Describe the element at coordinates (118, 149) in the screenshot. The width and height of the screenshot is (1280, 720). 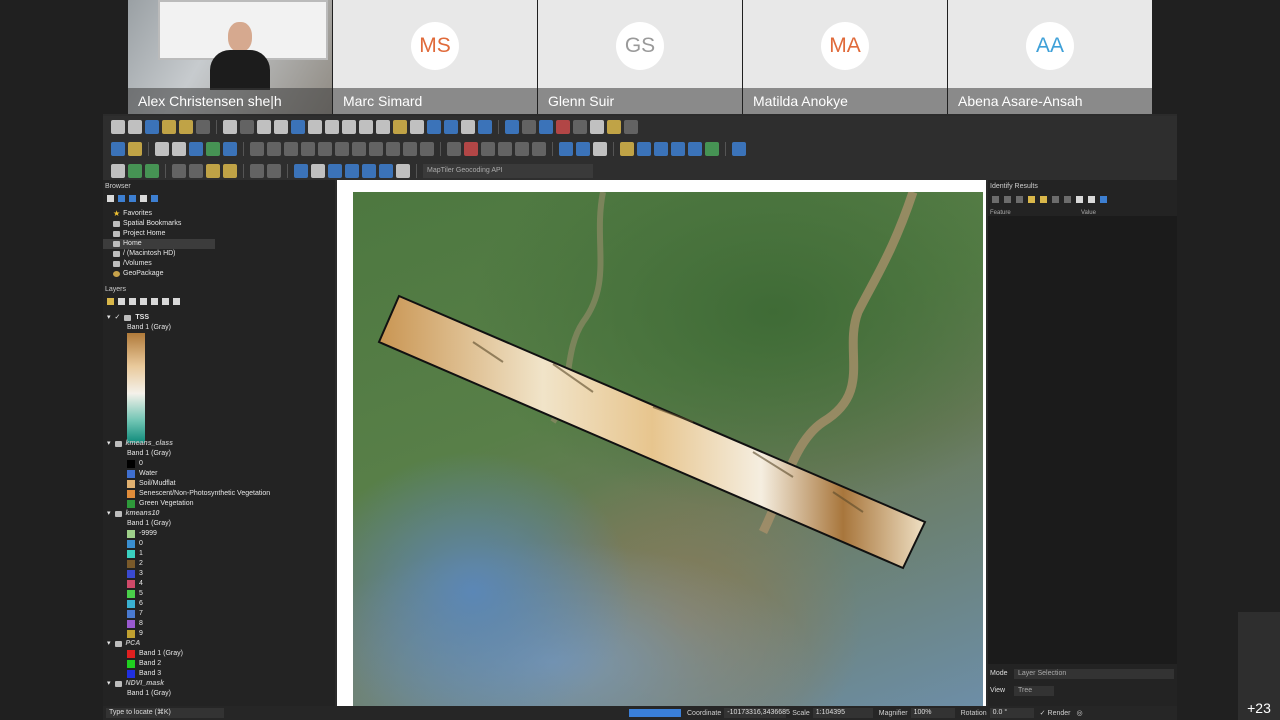
I see `data-source-manager-icon` at that location.